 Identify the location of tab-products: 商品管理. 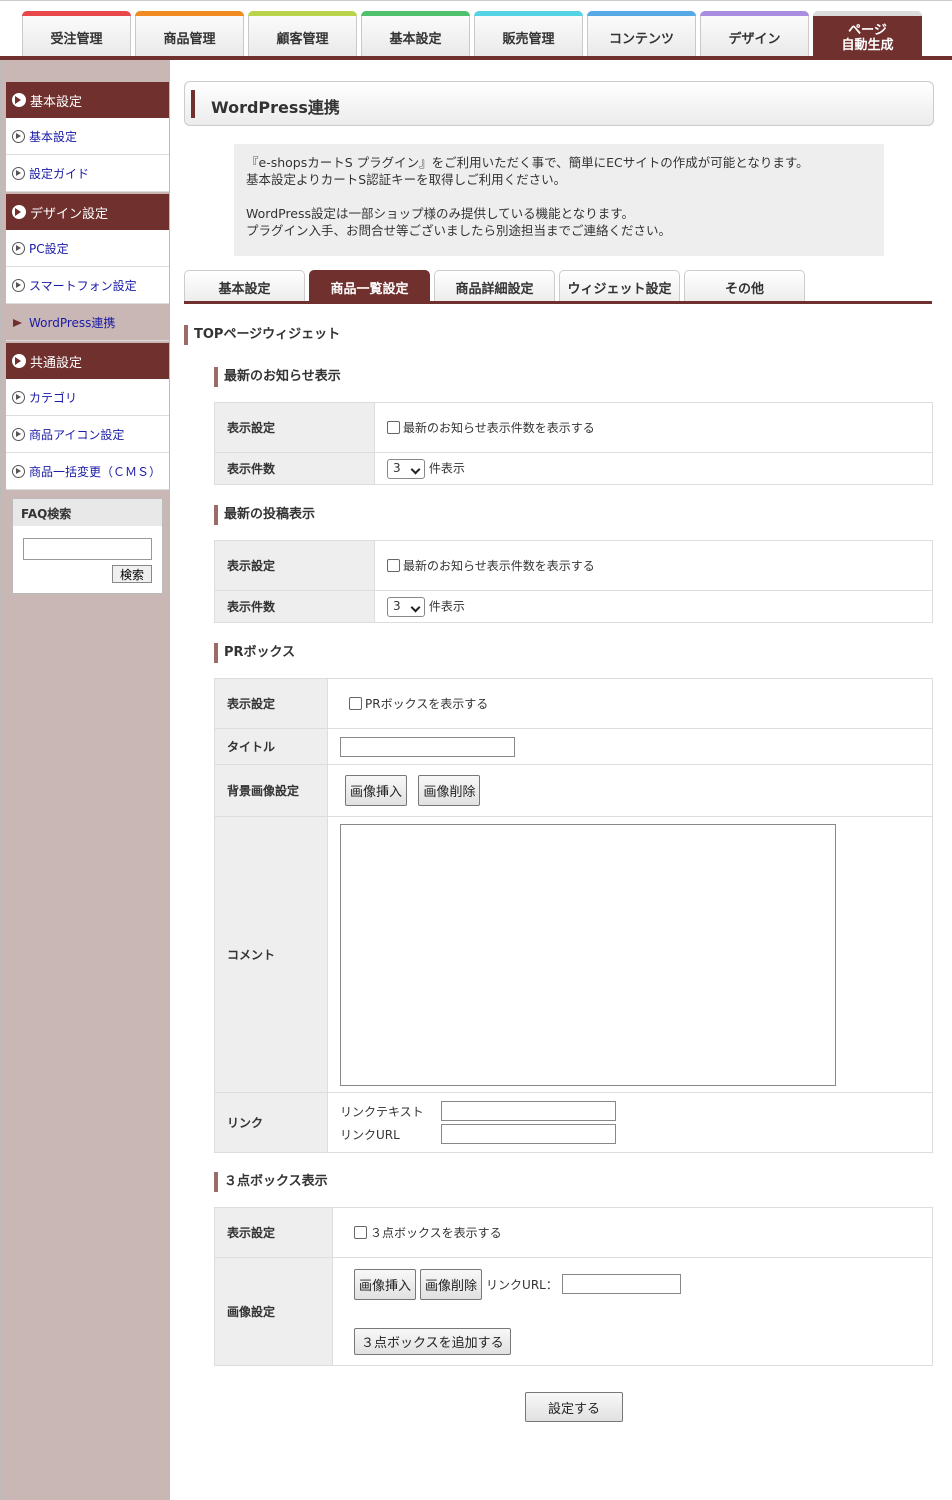
(189, 34).